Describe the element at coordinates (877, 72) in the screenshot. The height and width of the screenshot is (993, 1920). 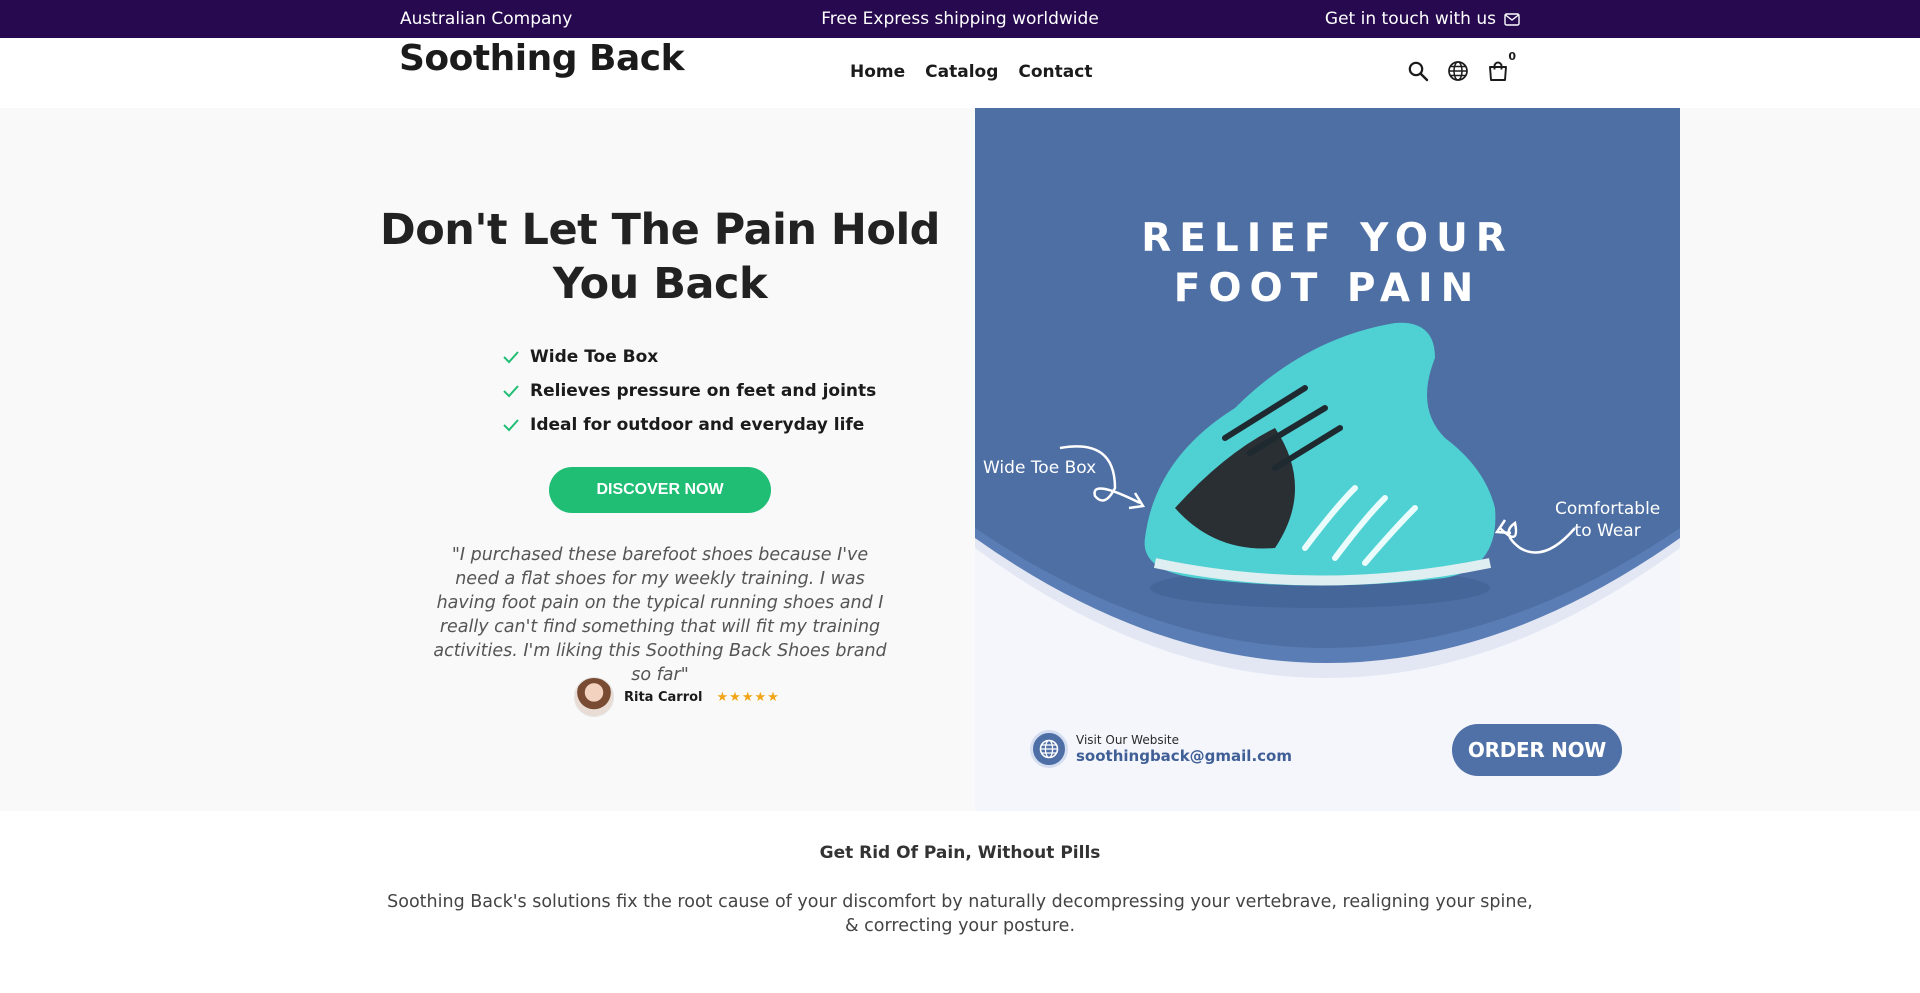
I see `nav-home: Home` at that location.